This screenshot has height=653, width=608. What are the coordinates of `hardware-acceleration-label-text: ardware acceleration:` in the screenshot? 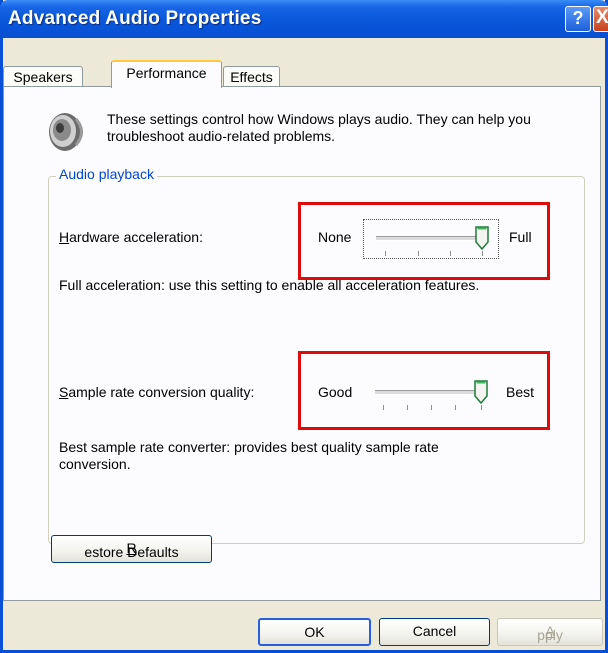 It's located at (136, 237).